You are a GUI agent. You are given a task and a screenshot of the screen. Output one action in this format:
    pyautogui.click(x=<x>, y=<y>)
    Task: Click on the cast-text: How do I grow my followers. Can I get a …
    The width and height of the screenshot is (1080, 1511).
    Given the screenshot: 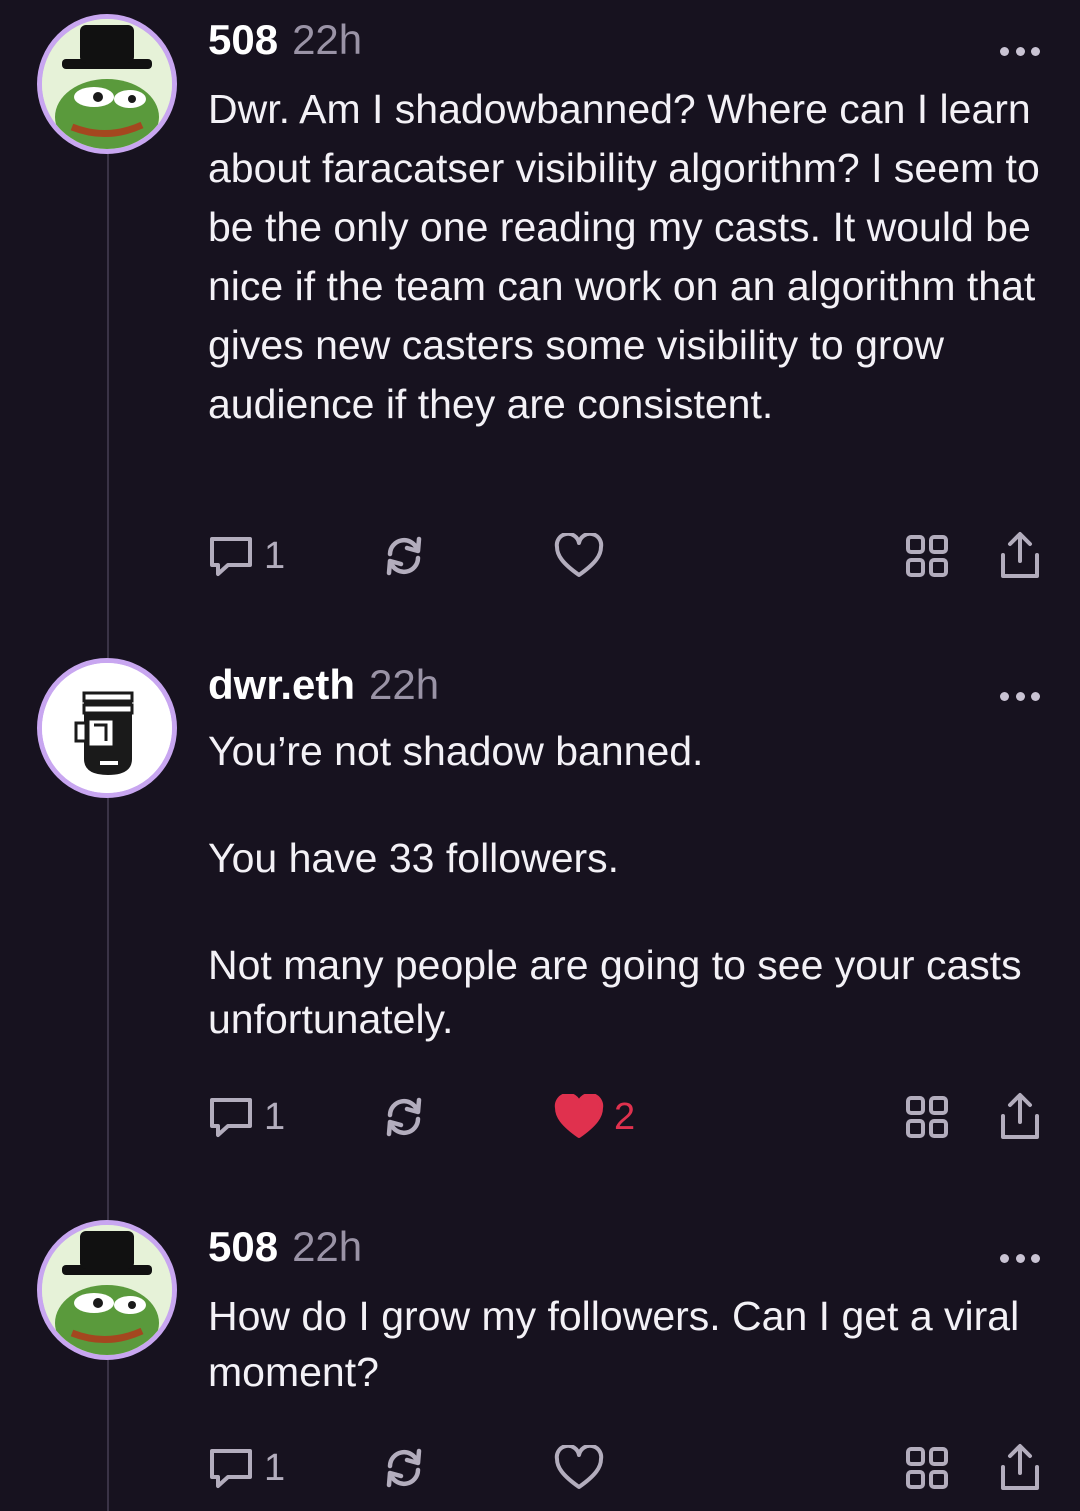 What is the action you would take?
    pyautogui.click(x=614, y=1344)
    